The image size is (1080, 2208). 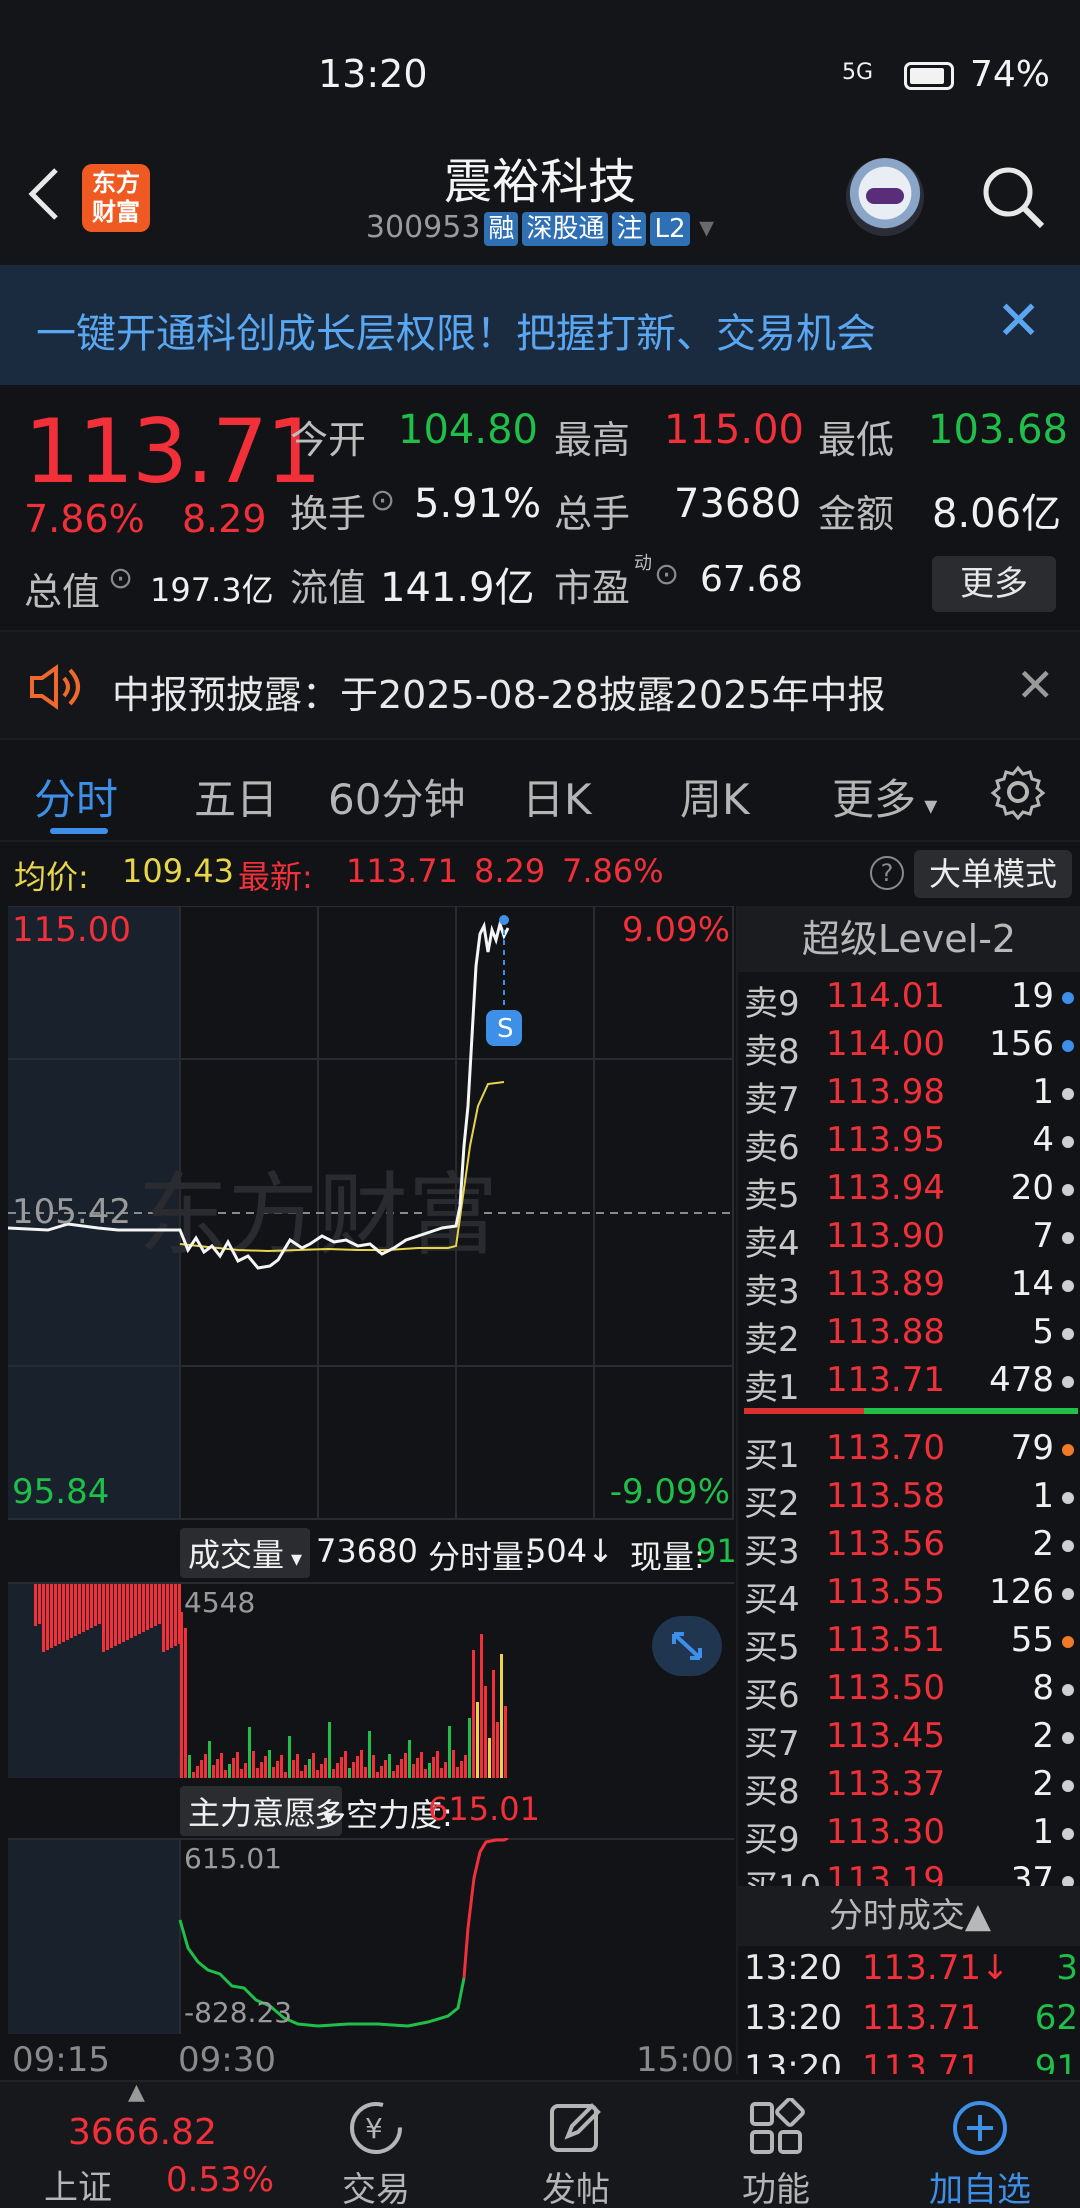 What do you see at coordinates (980, 2128) in the screenshot?
I see `plus-circle-icon` at bounding box center [980, 2128].